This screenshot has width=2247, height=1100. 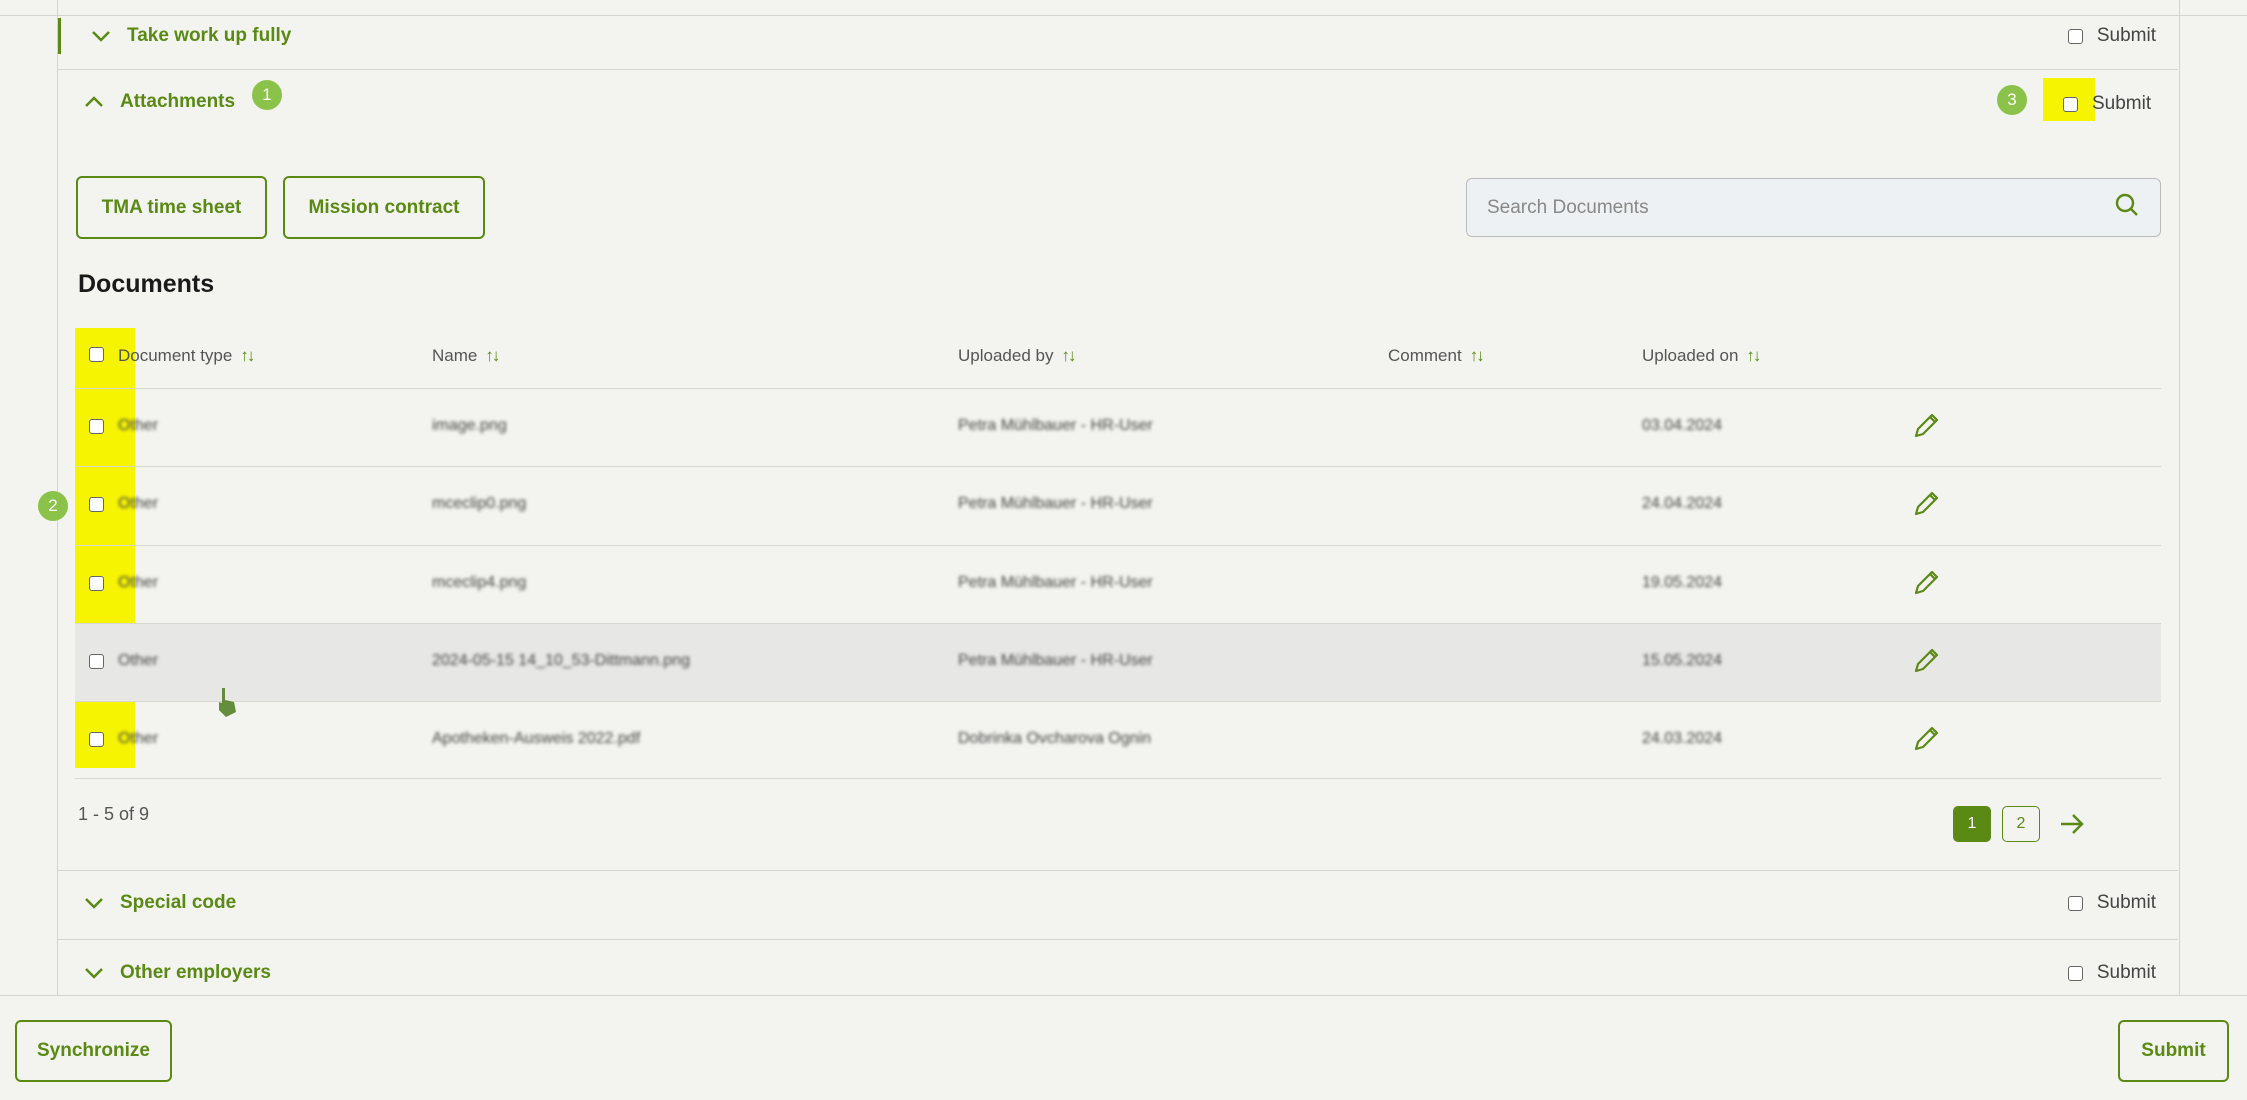 I want to click on page-button-1: 1, so click(x=1972, y=824).